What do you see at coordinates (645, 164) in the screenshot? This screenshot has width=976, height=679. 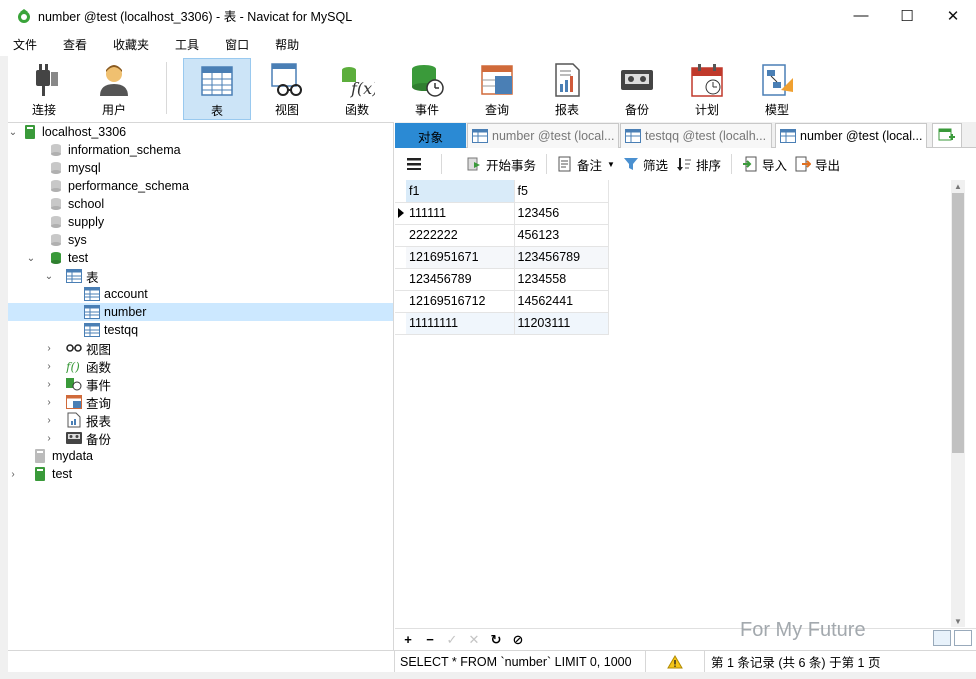 I see `filter-button: 筛选` at bounding box center [645, 164].